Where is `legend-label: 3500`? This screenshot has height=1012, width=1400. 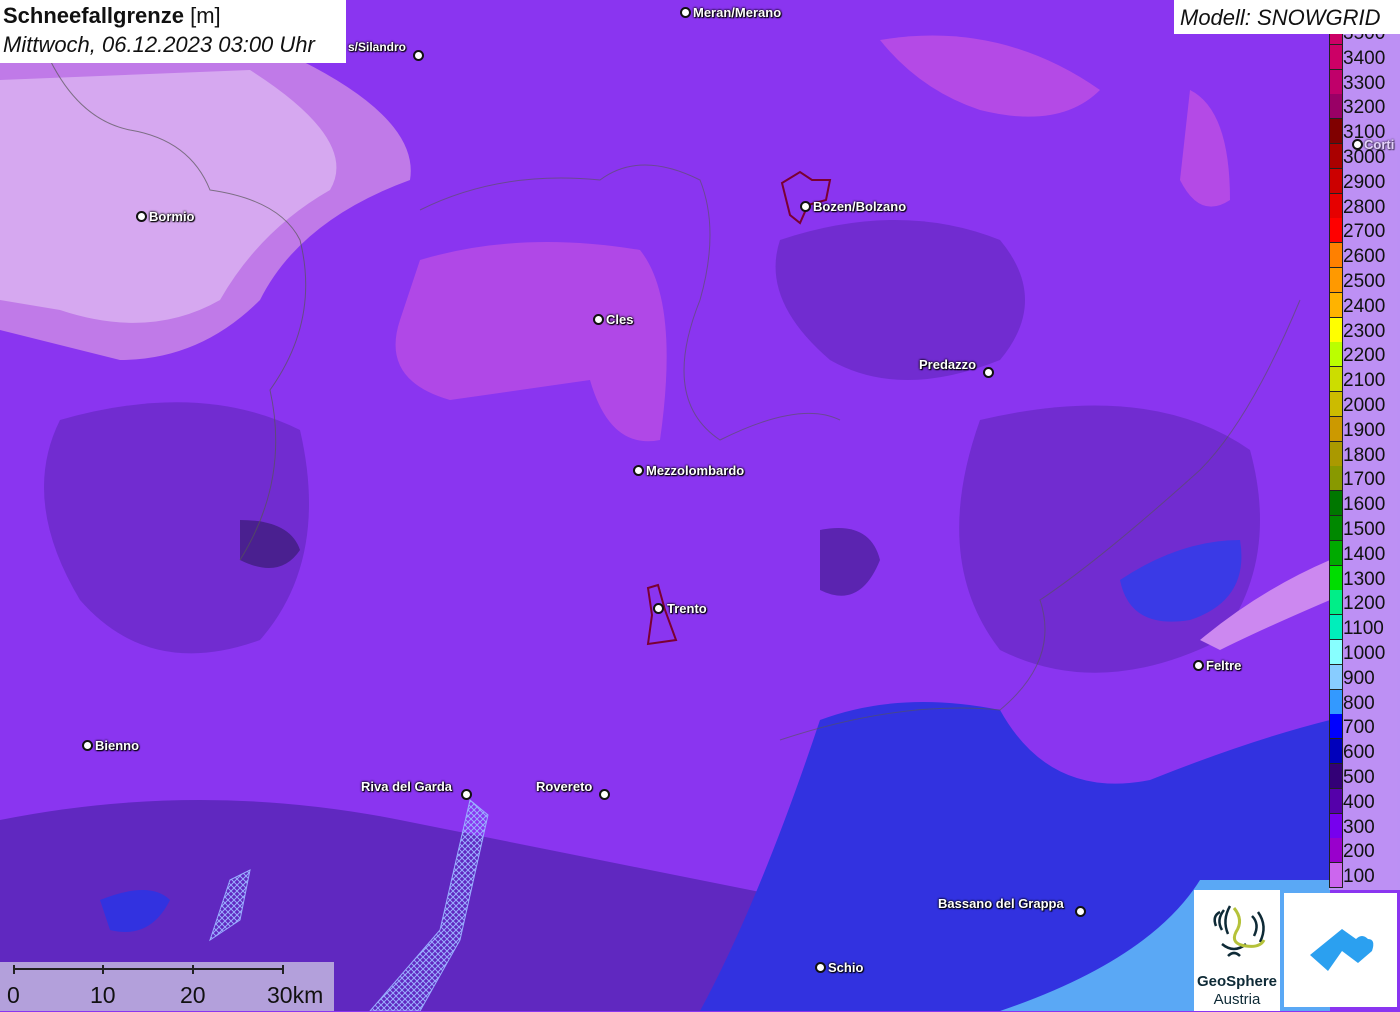 legend-label: 3500 is located at coordinates (1364, 39).